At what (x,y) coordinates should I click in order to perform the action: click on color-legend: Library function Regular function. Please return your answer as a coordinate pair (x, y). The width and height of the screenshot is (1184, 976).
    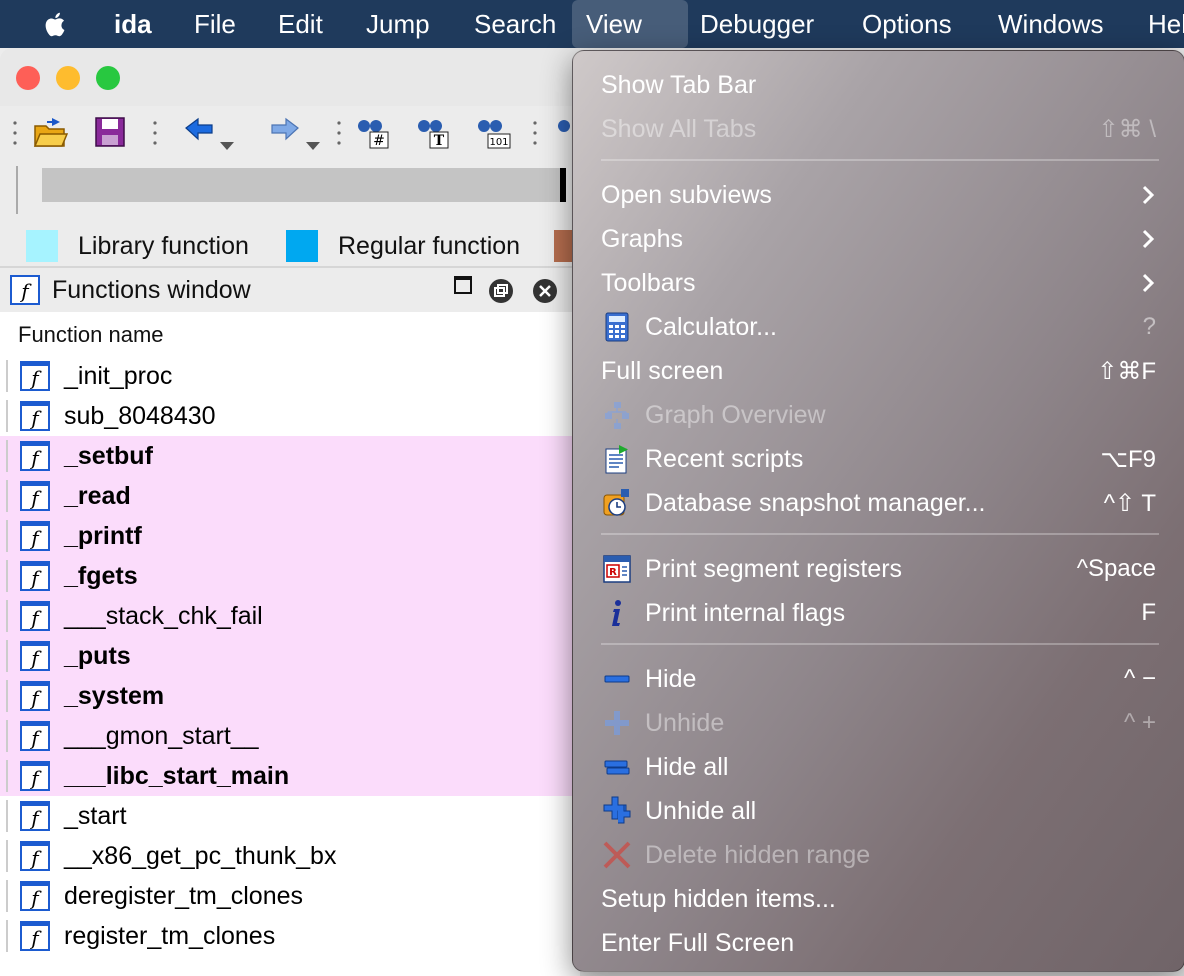
    Looking at the image, I should click on (290, 243).